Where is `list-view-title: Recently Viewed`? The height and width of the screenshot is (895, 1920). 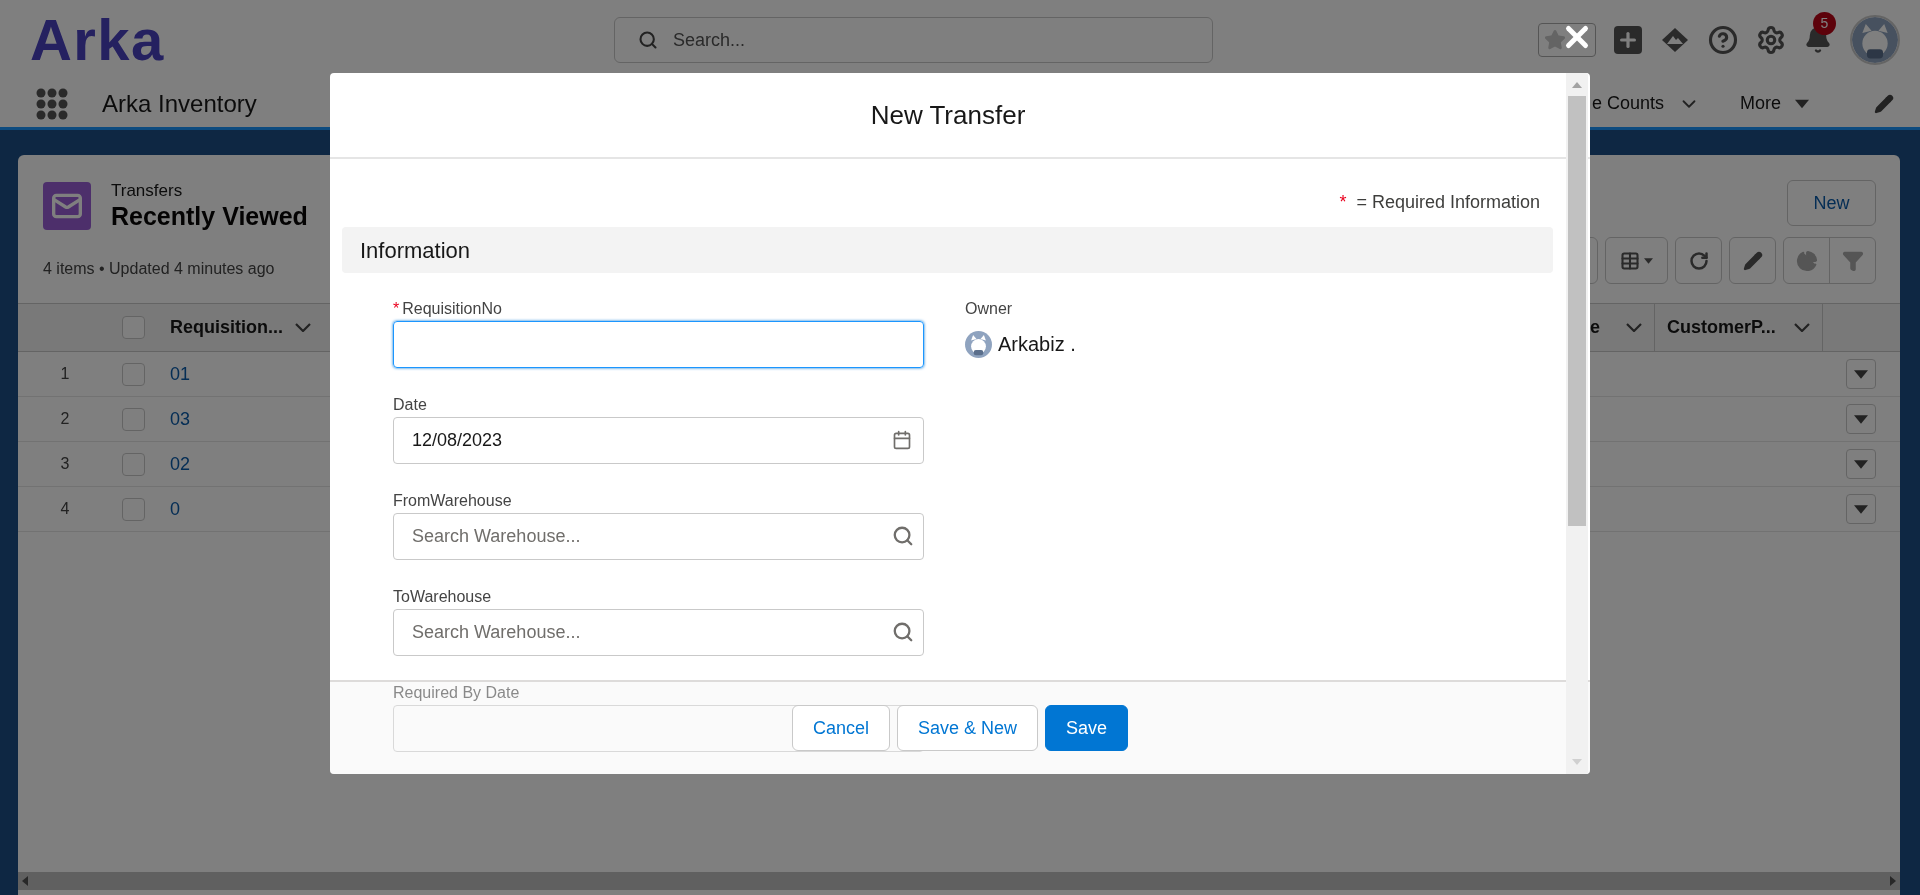
list-view-title: Recently Viewed is located at coordinates (209, 217).